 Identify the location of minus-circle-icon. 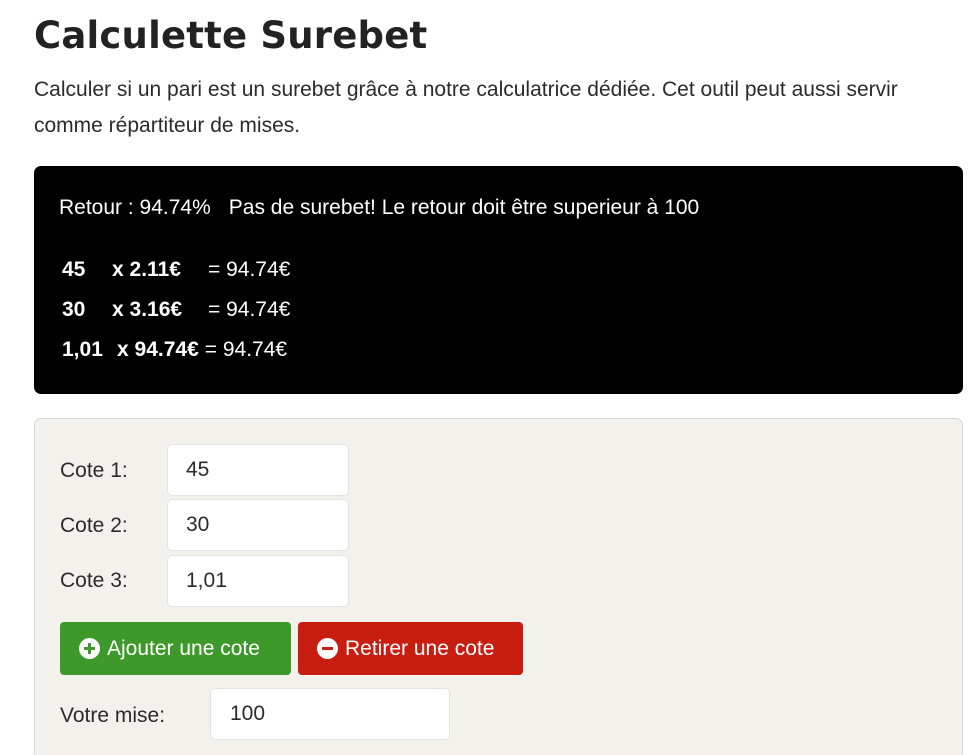
(327, 648).